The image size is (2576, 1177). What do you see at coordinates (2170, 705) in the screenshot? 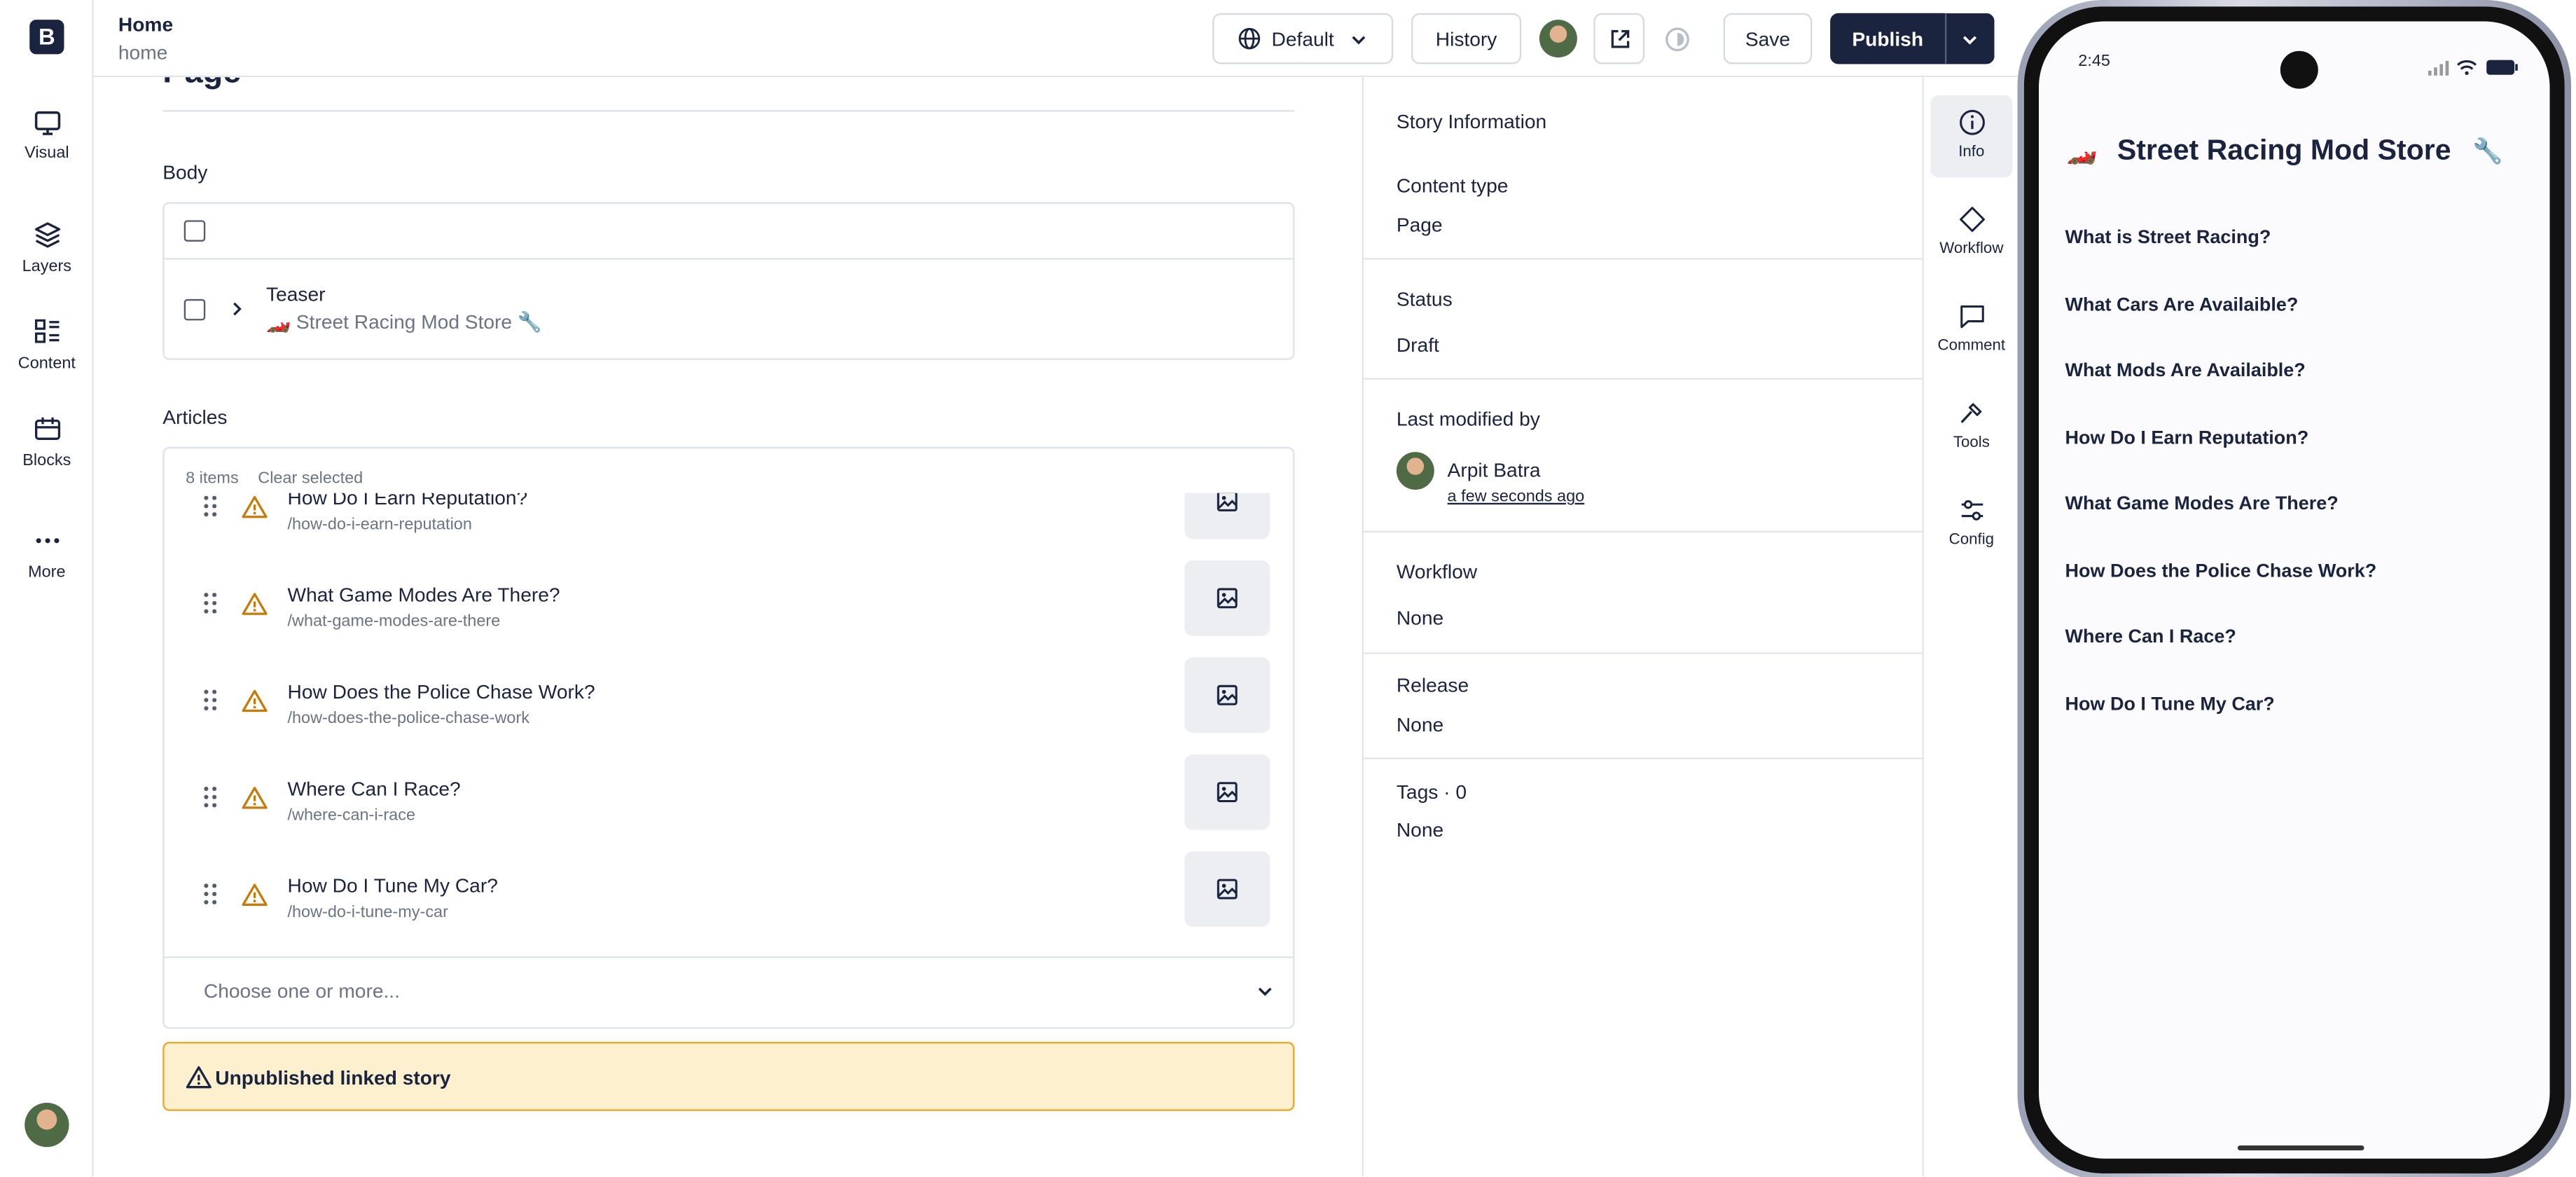
I see `preview-link: How Do I Tune My Car?` at bounding box center [2170, 705].